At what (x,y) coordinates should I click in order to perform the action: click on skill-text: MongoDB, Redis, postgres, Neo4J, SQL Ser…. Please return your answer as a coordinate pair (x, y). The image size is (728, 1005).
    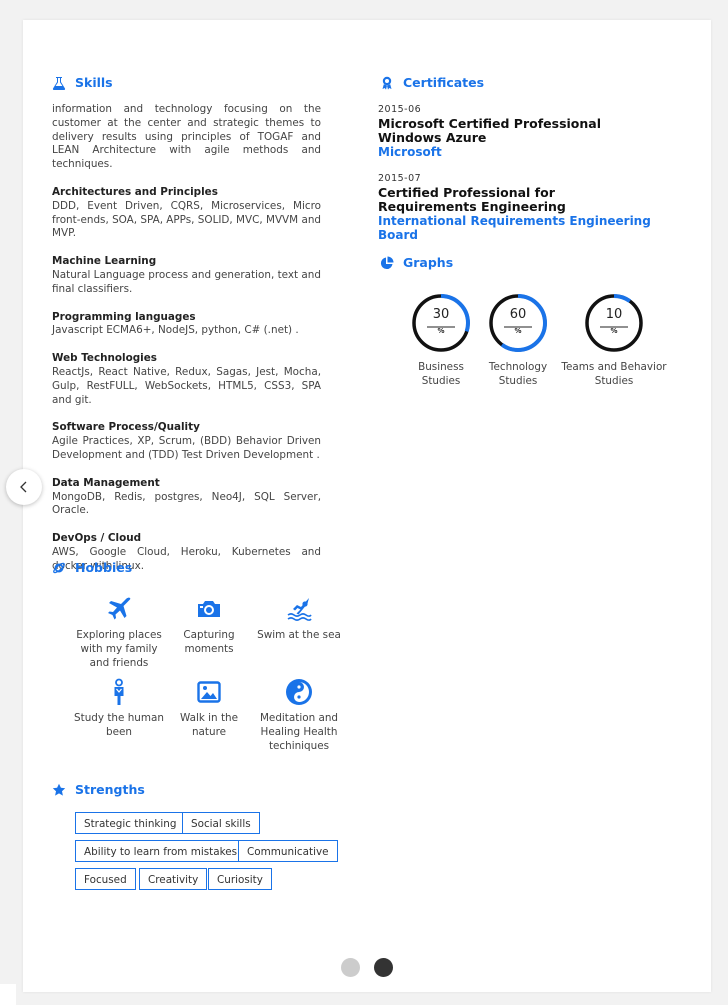
    Looking at the image, I should click on (186, 503).